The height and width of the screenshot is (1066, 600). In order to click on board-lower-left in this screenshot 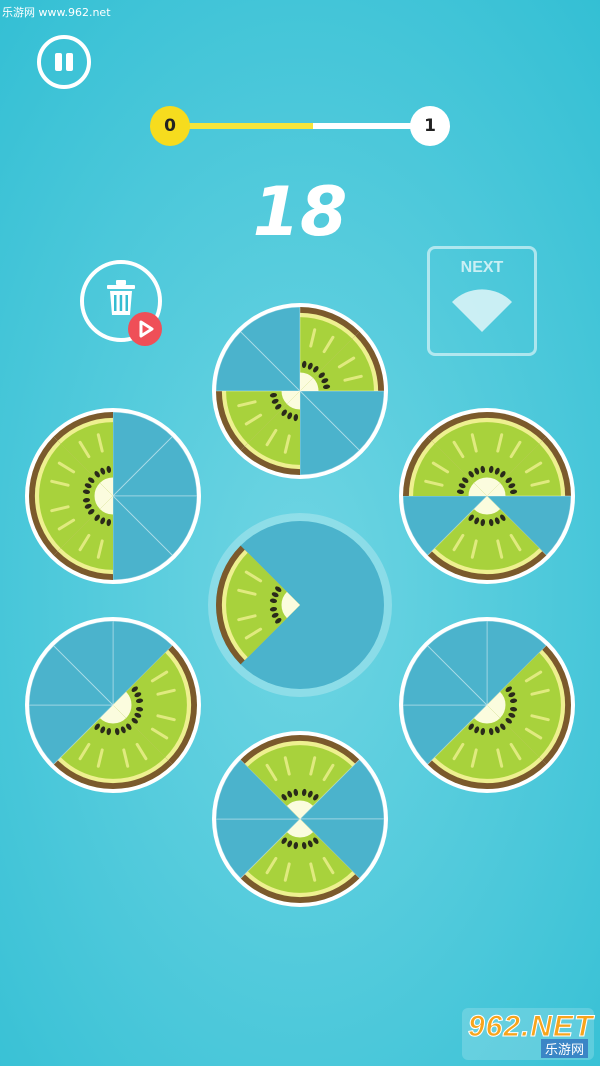, I will do `click(113, 705)`.